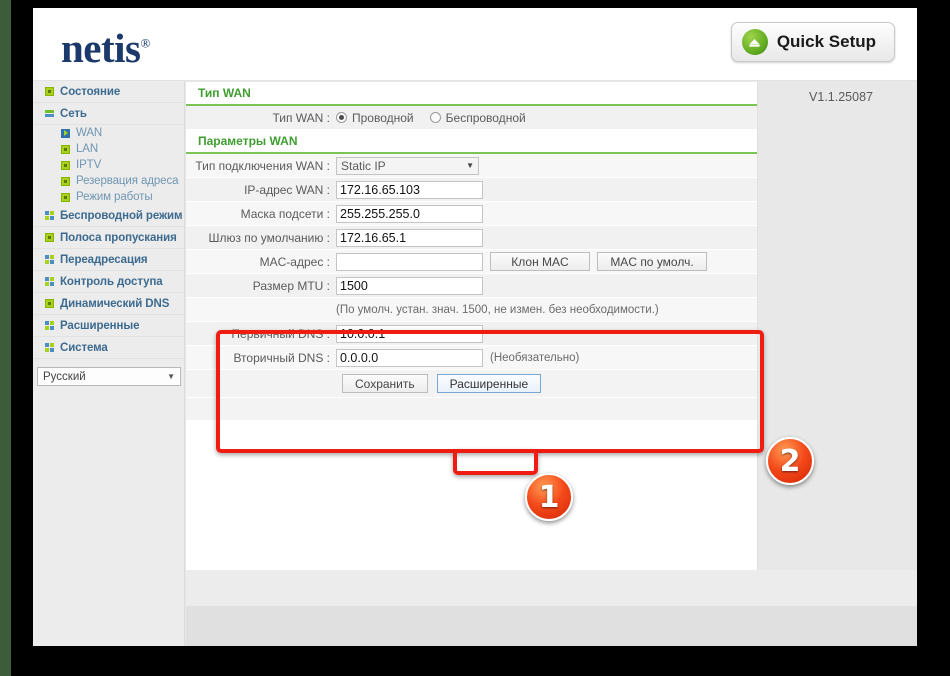  I want to click on sidebar-item-label: LAN, so click(87, 149).